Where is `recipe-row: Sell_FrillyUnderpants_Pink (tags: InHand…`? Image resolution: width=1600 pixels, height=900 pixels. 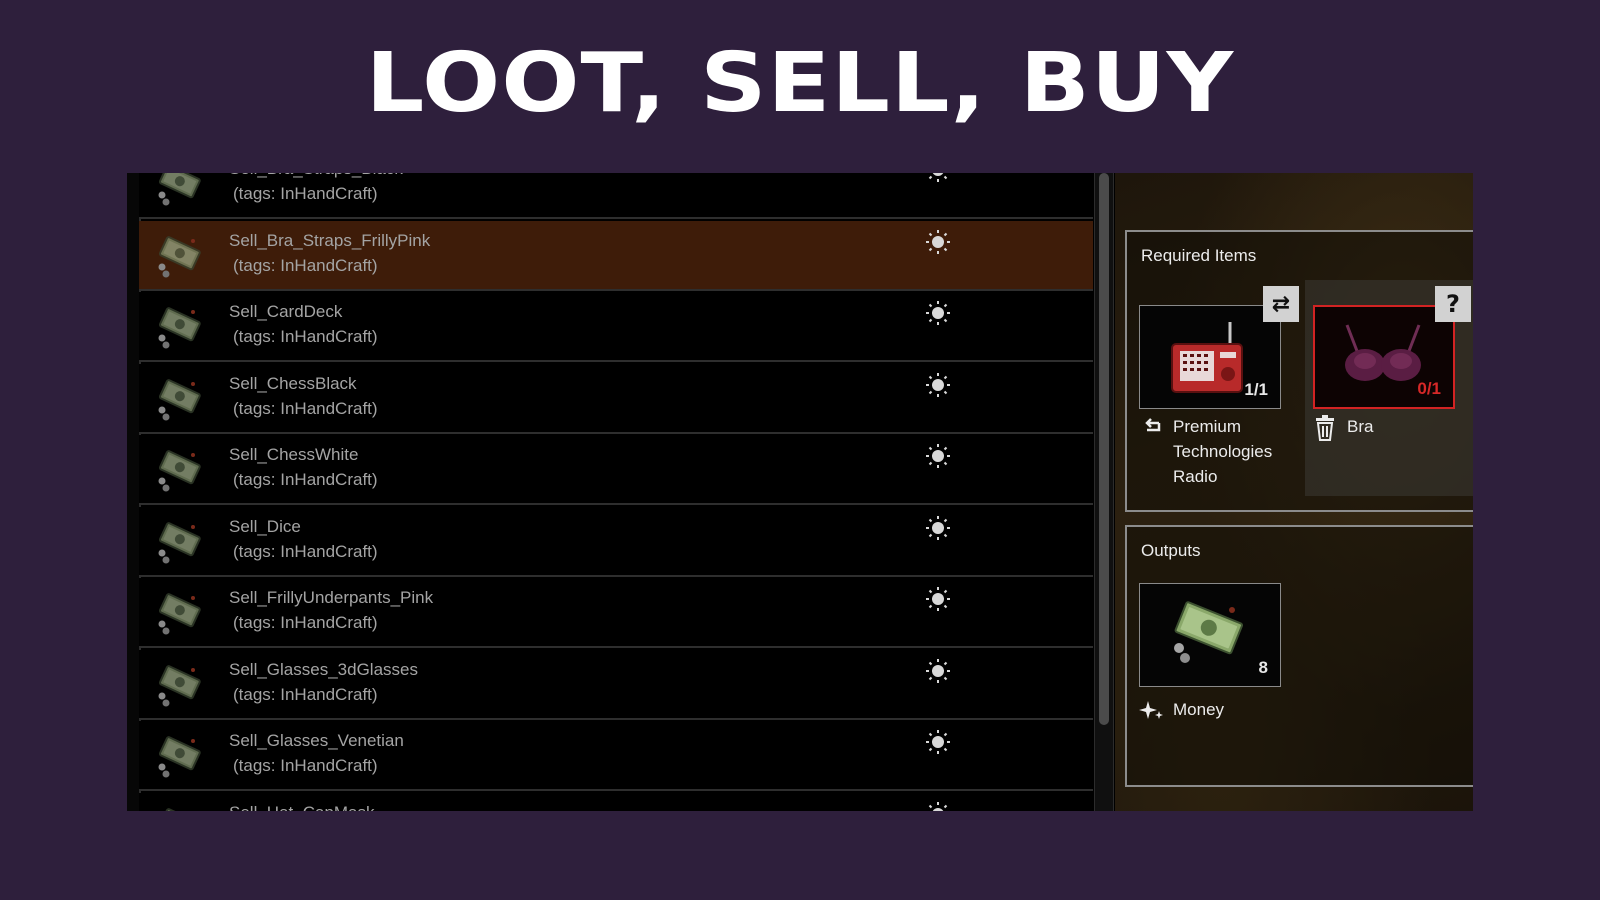 recipe-row: Sell_FrillyUnderpants_Pink (tags: InHand… is located at coordinates (616, 613).